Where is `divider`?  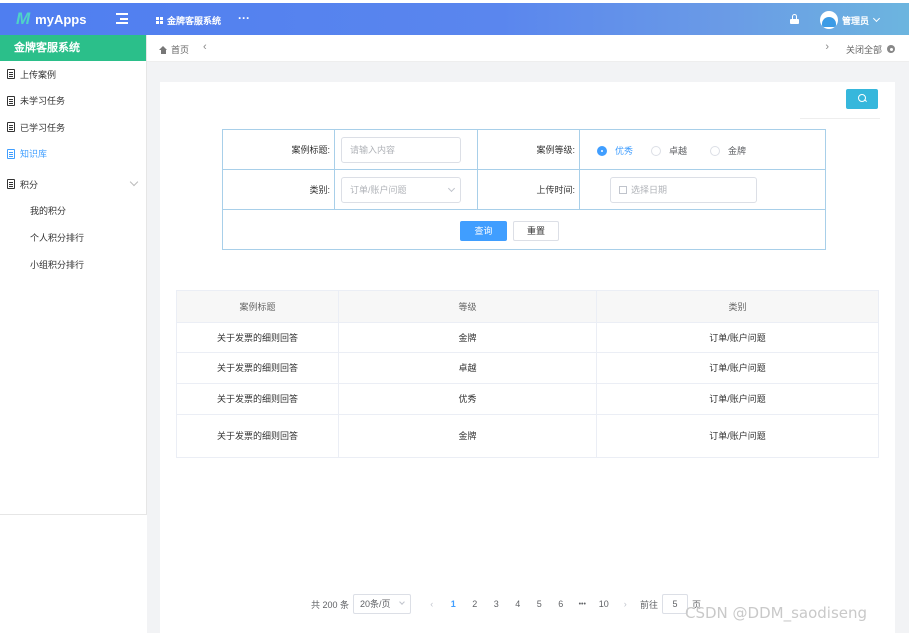 divider is located at coordinates (840, 118).